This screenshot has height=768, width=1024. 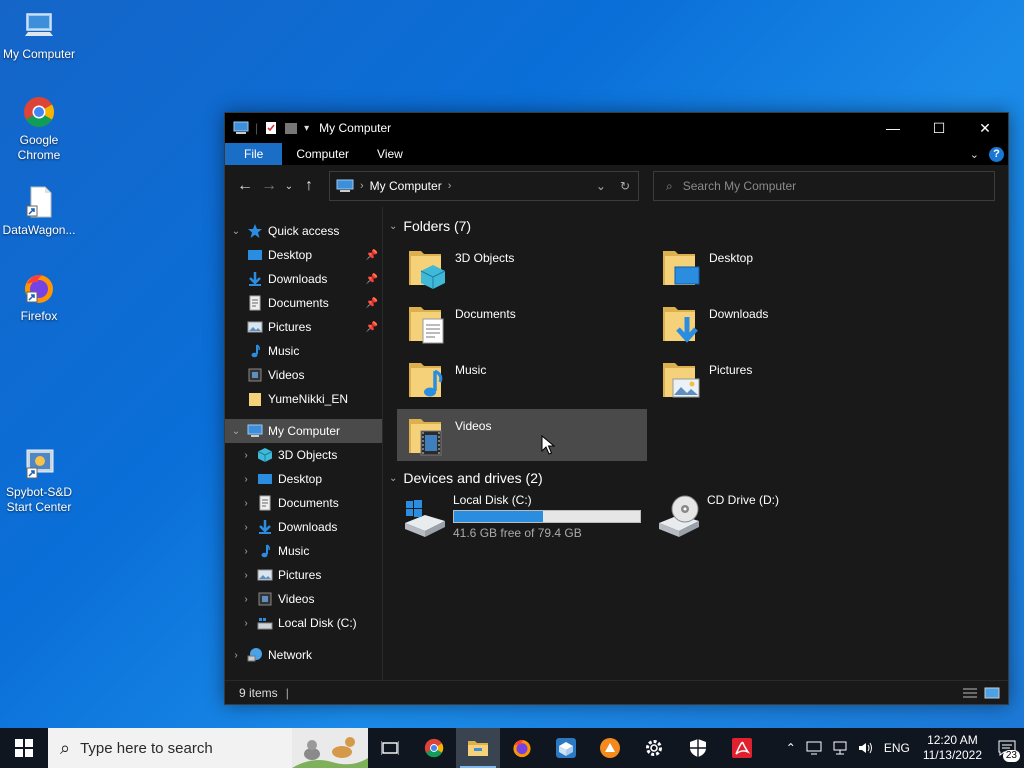 I want to click on desktop-icon-my-computer: My Computer, so click(x=39, y=35).